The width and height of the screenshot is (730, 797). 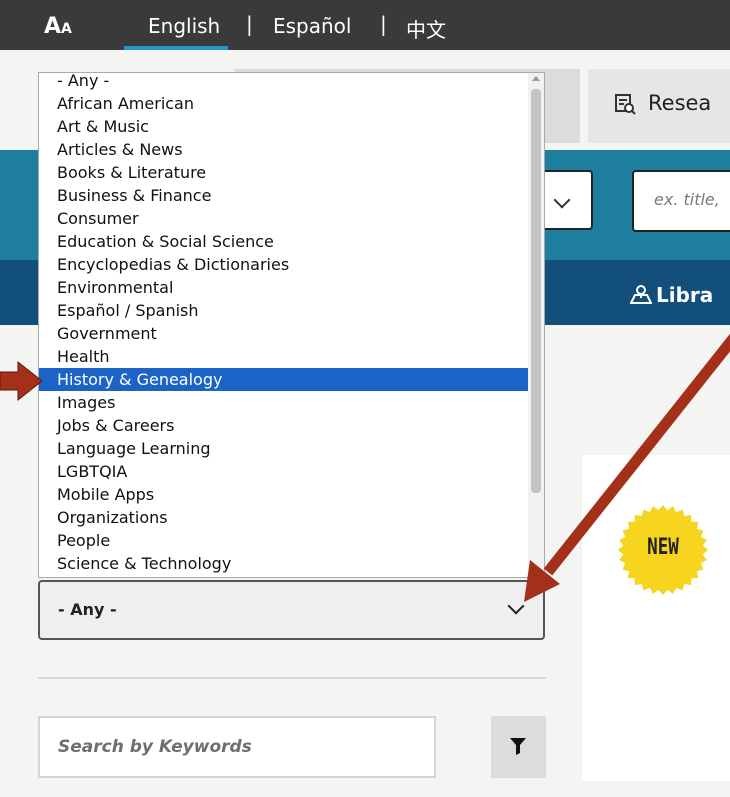 I want to click on dropdown-option: Business & Finance, so click(x=284, y=195).